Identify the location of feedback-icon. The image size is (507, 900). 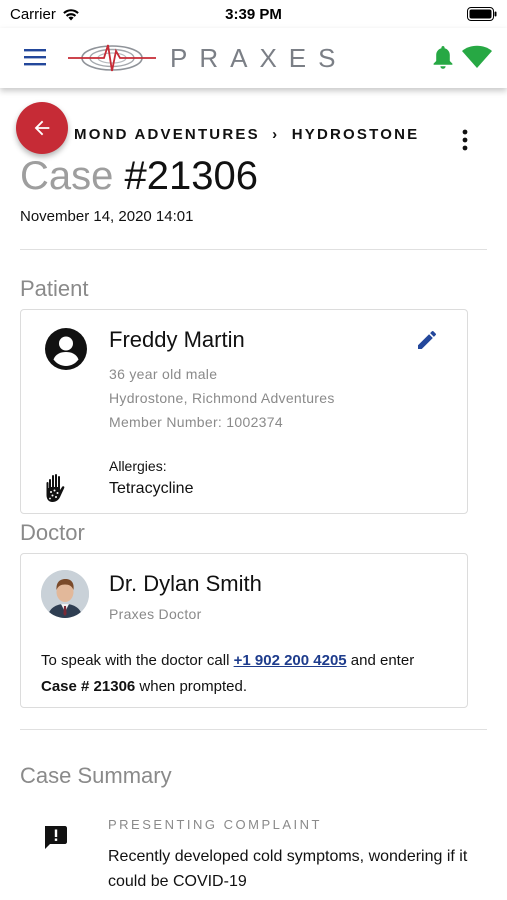
(56, 837).